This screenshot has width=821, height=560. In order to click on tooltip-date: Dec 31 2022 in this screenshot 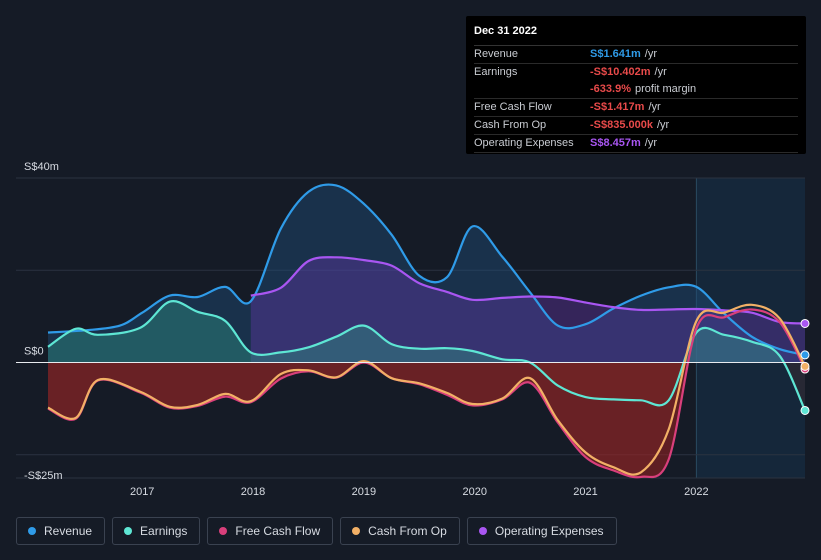, I will do `click(636, 34)`.